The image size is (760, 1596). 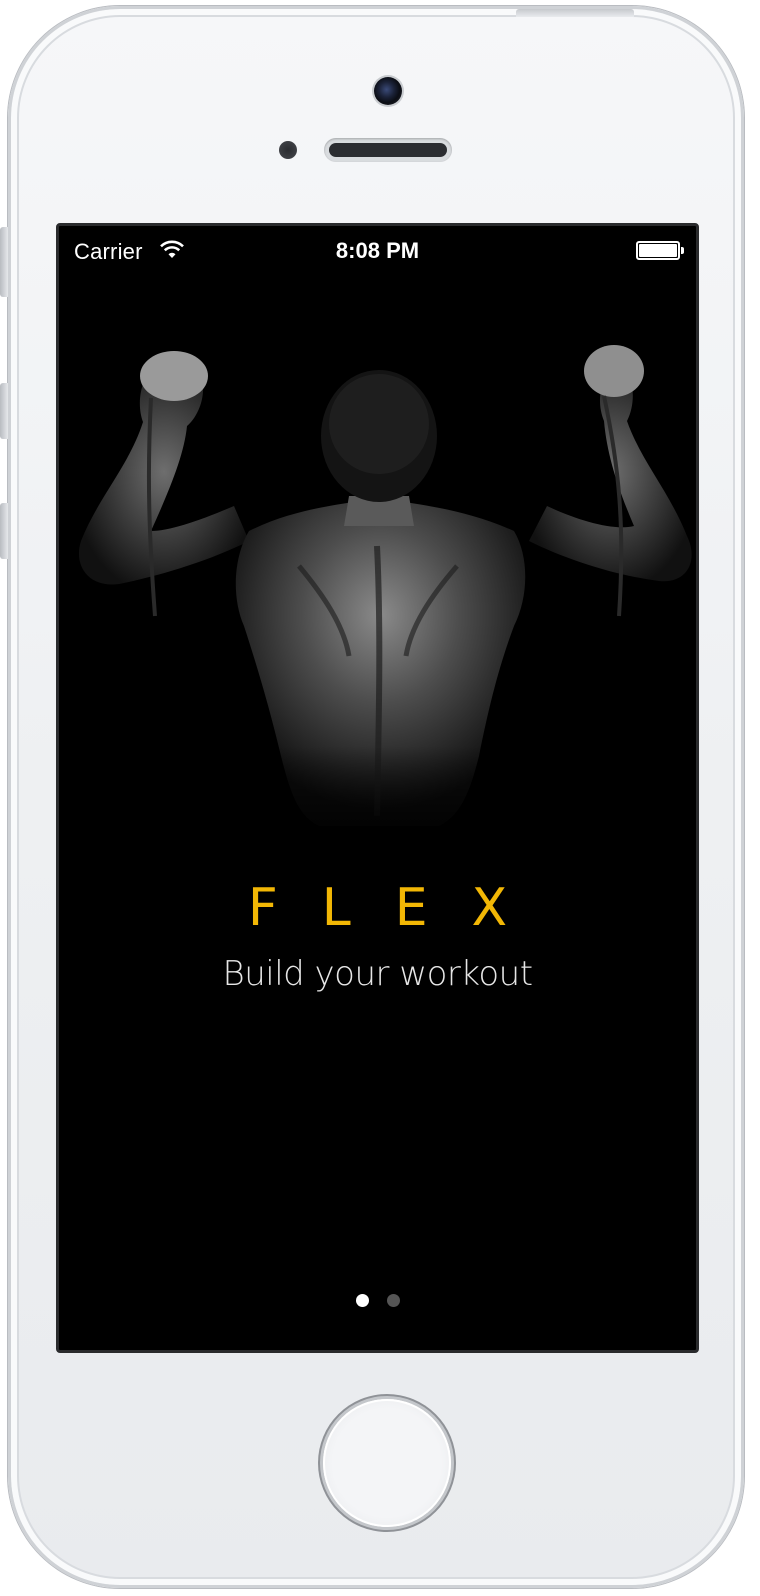 What do you see at coordinates (4, 411) in the screenshot?
I see `volume-up-button` at bounding box center [4, 411].